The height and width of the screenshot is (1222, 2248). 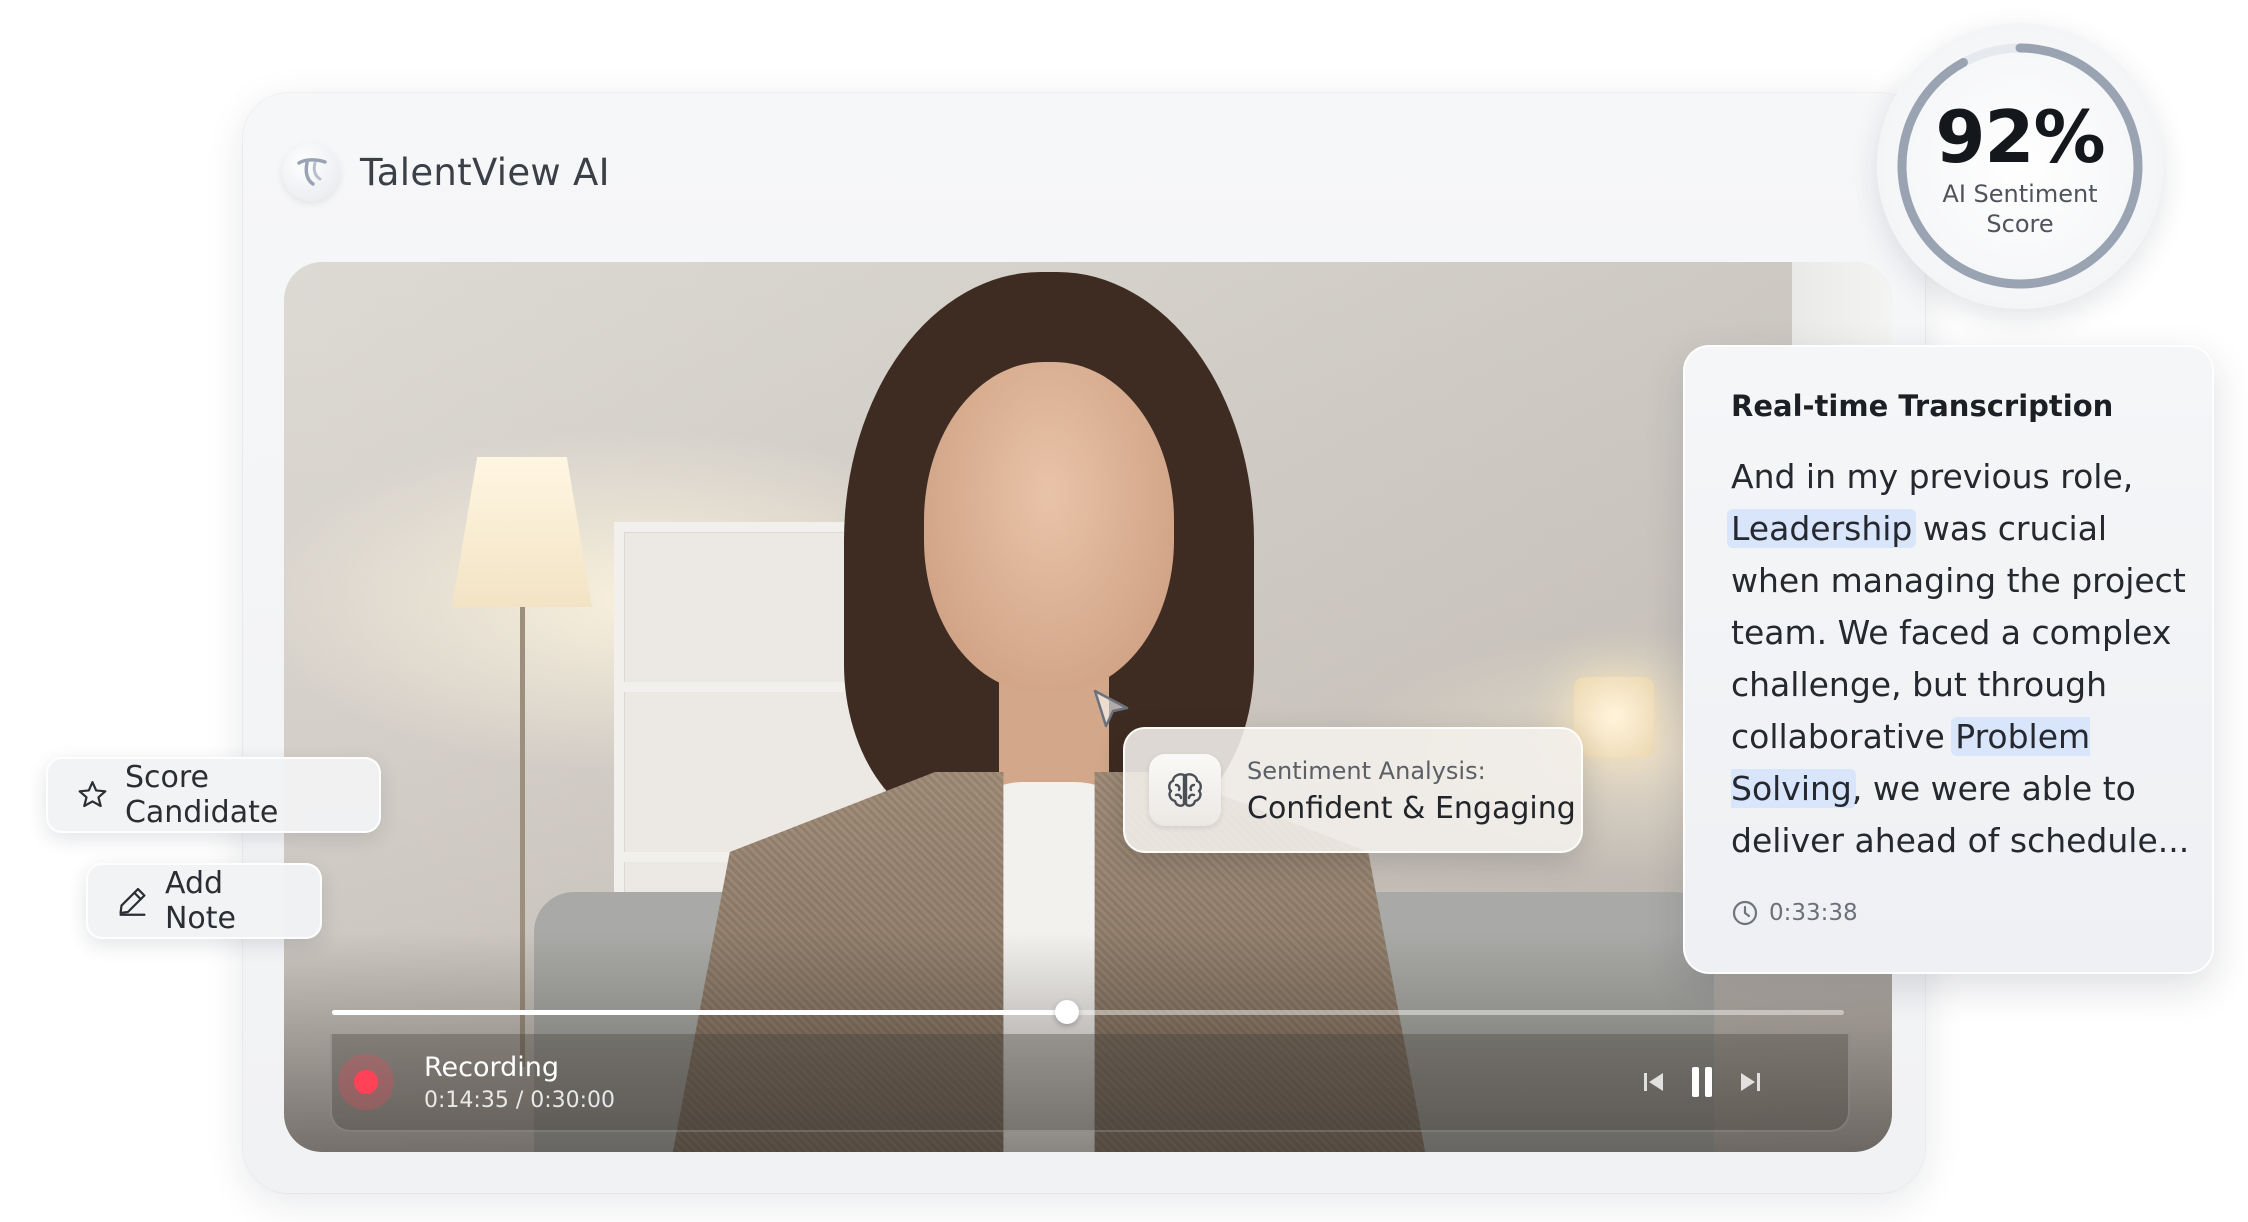 I want to click on add-note-button: Add Note, so click(x=204, y=901).